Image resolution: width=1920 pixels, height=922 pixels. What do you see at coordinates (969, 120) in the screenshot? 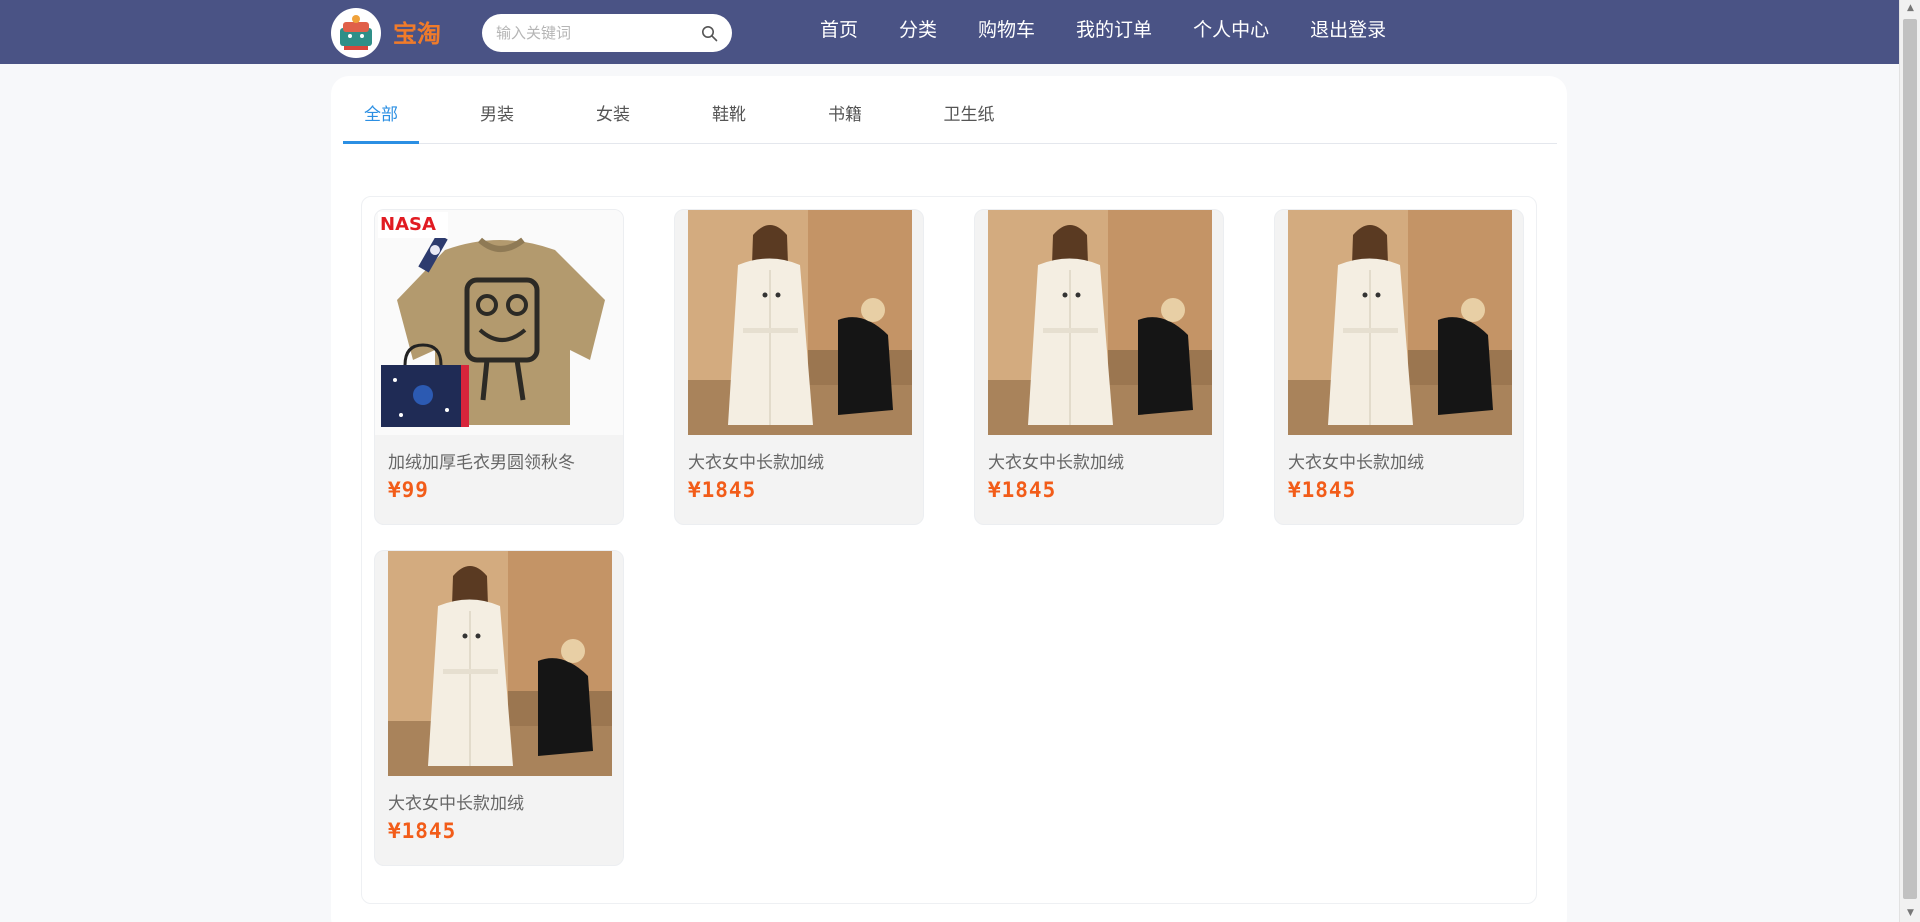
I see `tab-toilet-paper: 卫生纸` at bounding box center [969, 120].